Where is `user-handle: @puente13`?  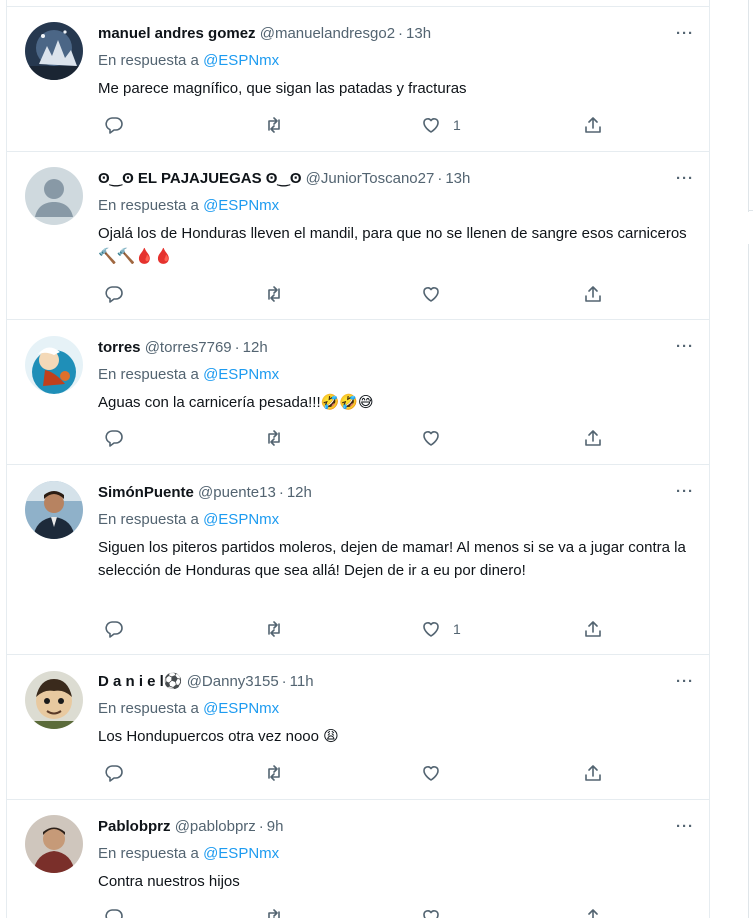
user-handle: @puente13 is located at coordinates (237, 492).